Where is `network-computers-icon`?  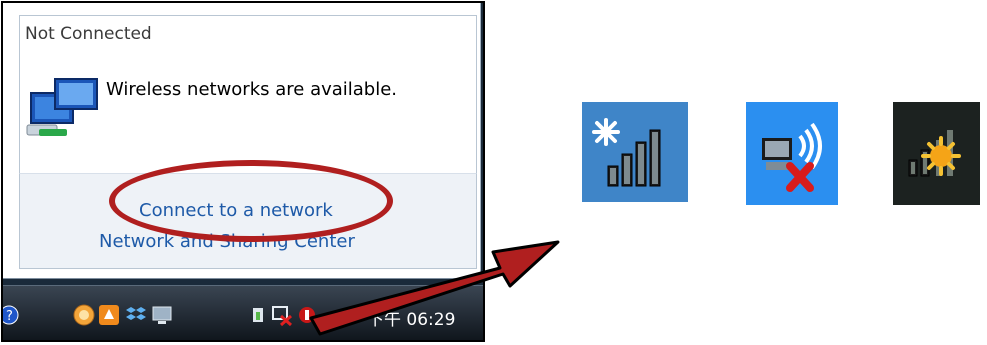 network-computers-icon is located at coordinates (62, 107).